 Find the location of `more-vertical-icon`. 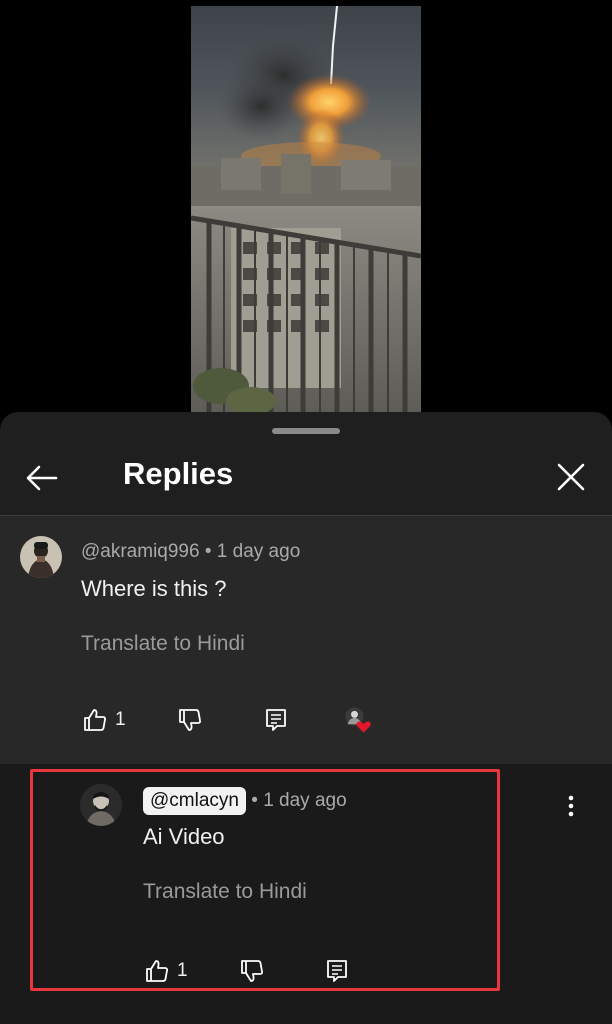

more-vertical-icon is located at coordinates (571, 806).